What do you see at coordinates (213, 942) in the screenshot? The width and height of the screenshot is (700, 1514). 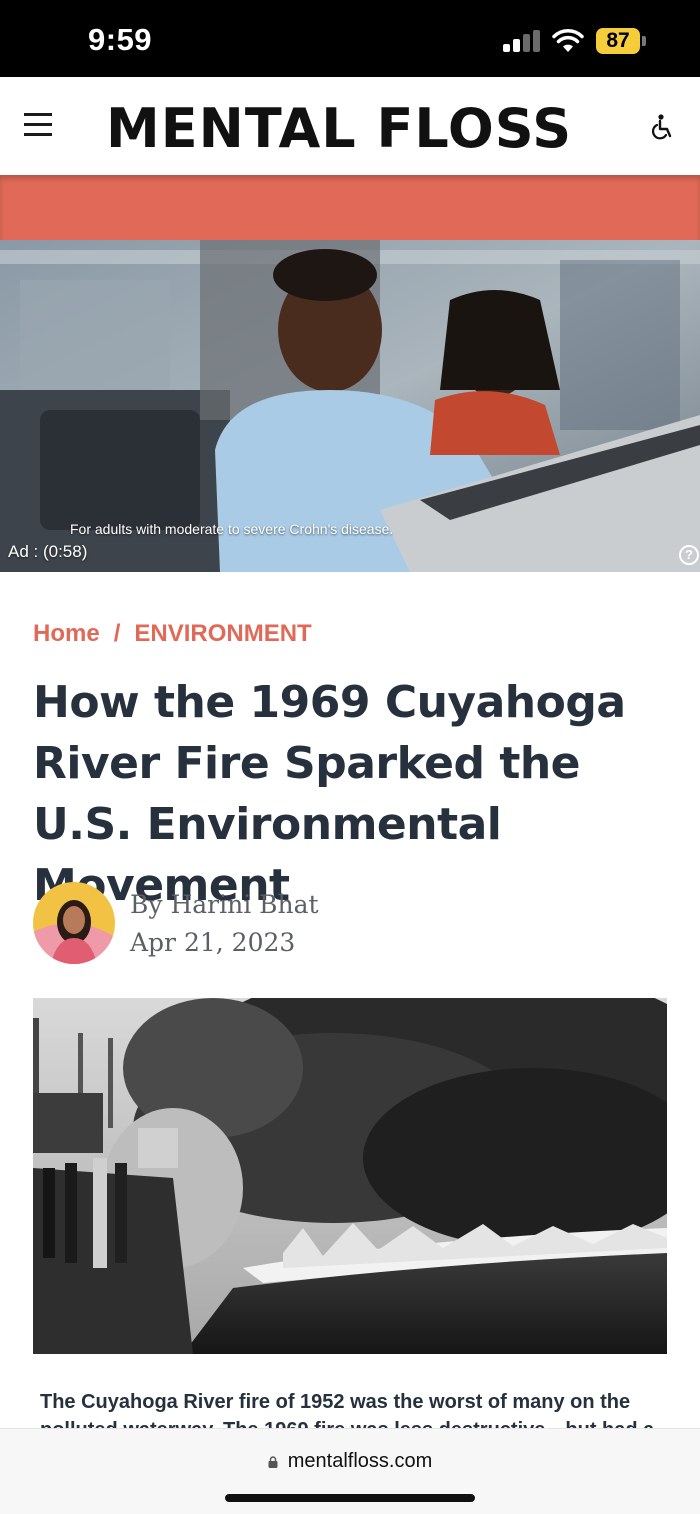 I see `article-date: Apr 21, 2023` at bounding box center [213, 942].